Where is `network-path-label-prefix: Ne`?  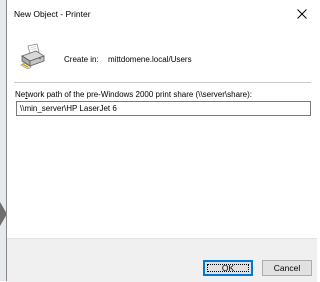
network-path-label-prefix: Ne is located at coordinates (20, 94).